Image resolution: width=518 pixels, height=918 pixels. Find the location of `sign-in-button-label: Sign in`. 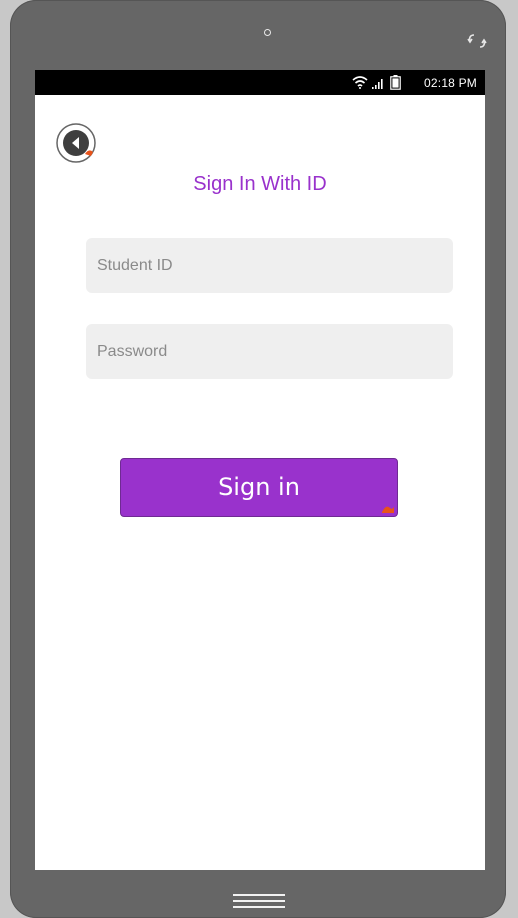

sign-in-button-label: Sign in is located at coordinates (259, 486).